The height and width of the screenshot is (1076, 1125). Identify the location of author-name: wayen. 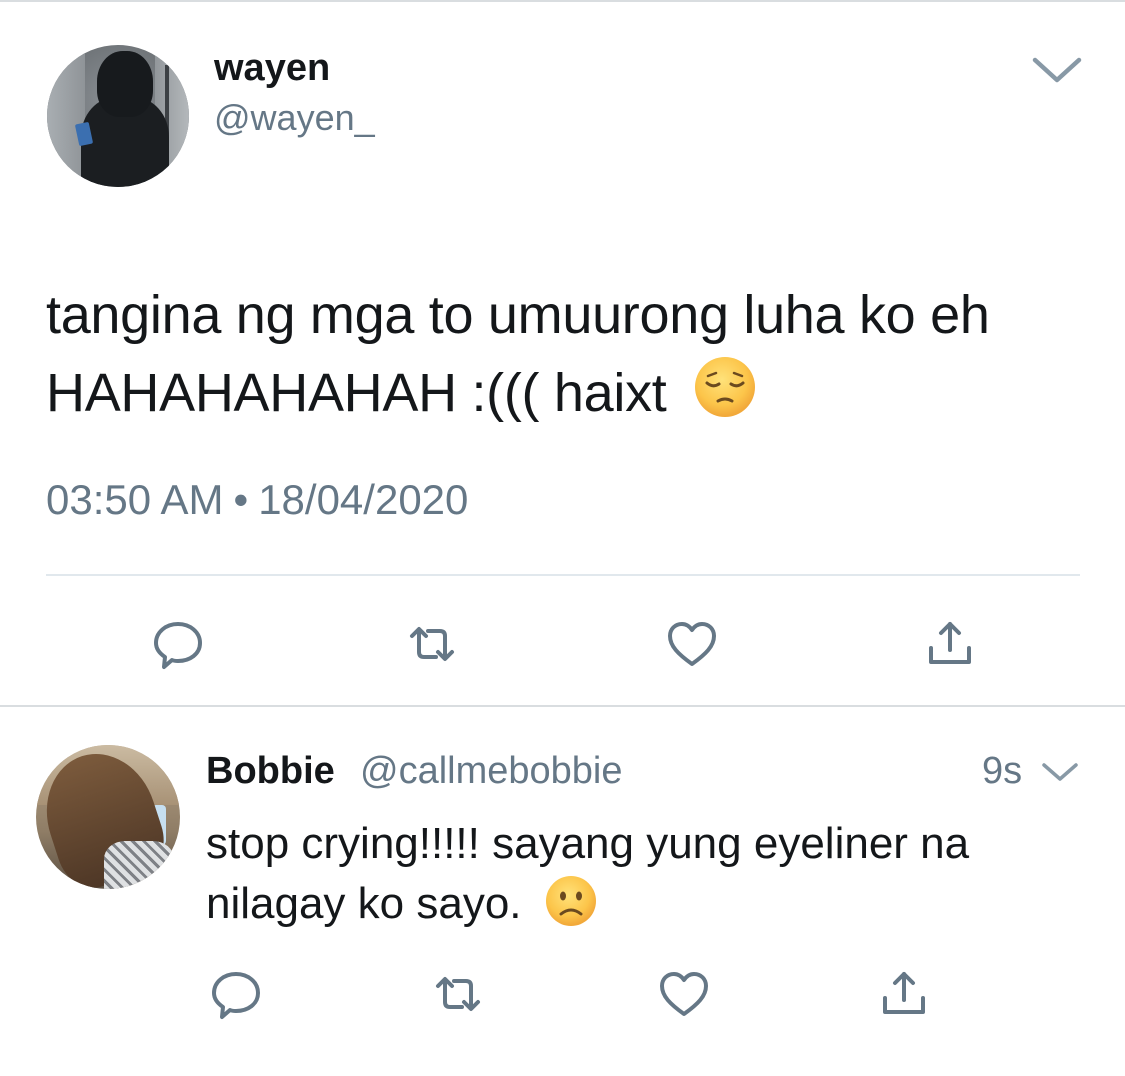
(272, 68).